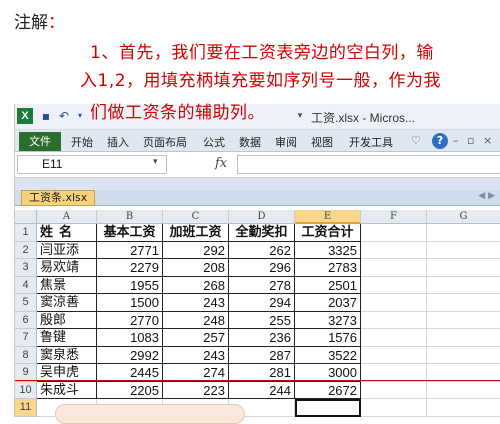 The width and height of the screenshot is (500, 424). What do you see at coordinates (130, 338) in the screenshot?
I see `cell-b7: 1083` at bounding box center [130, 338].